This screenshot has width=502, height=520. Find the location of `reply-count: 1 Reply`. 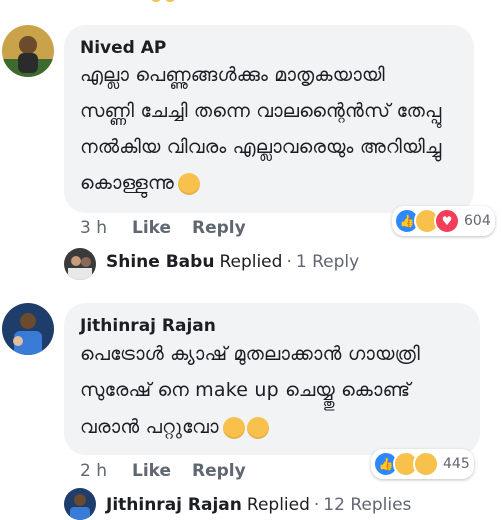

reply-count: 1 Reply is located at coordinates (327, 262).